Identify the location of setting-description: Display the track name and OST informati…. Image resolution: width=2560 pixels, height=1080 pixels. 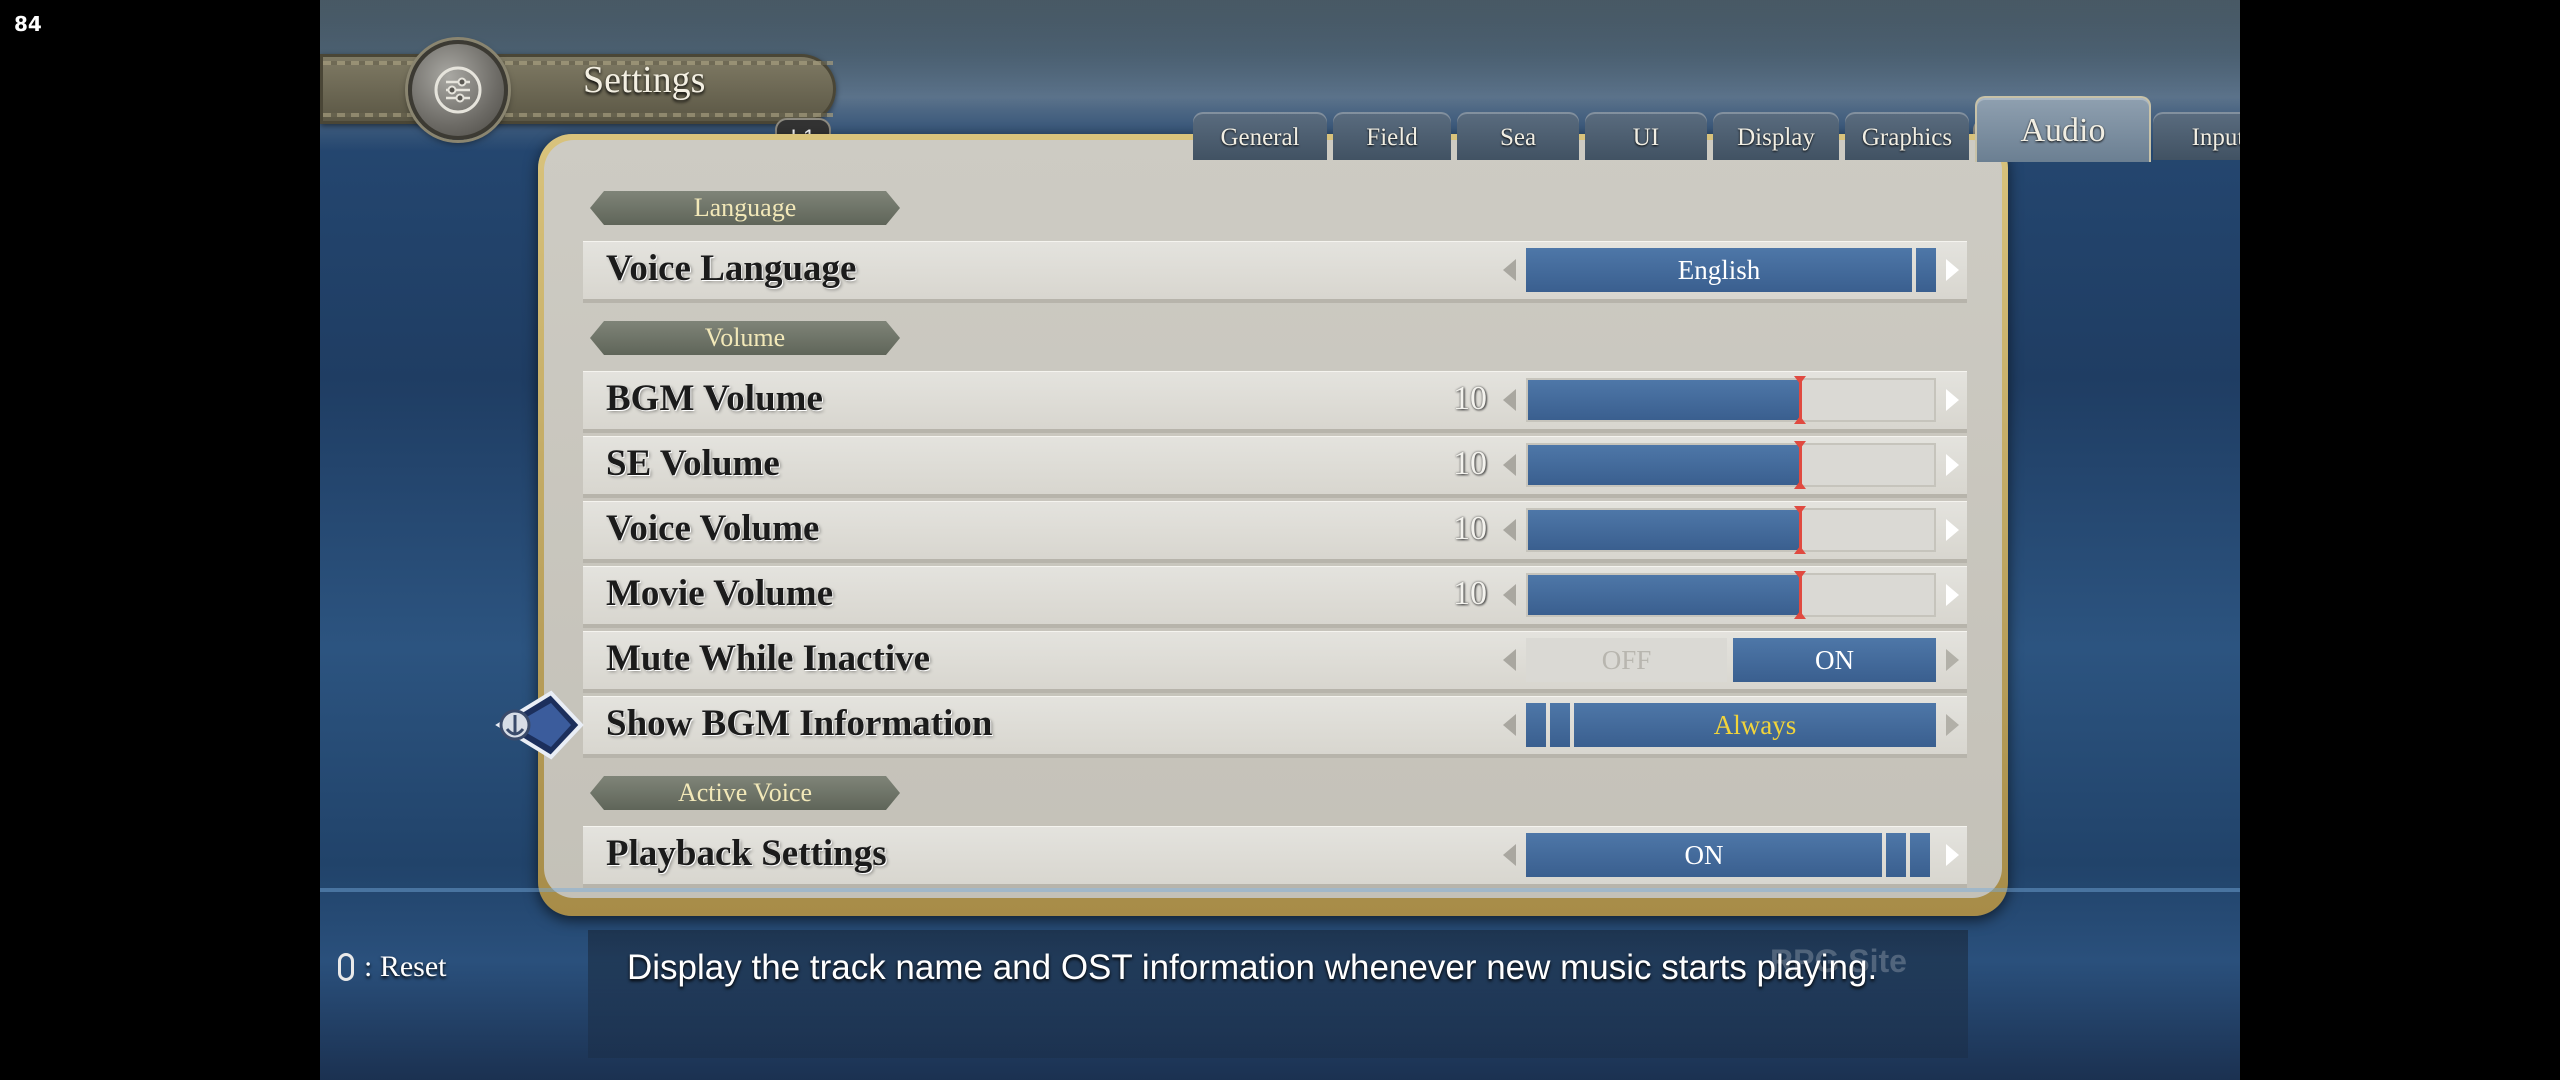
(1252, 967).